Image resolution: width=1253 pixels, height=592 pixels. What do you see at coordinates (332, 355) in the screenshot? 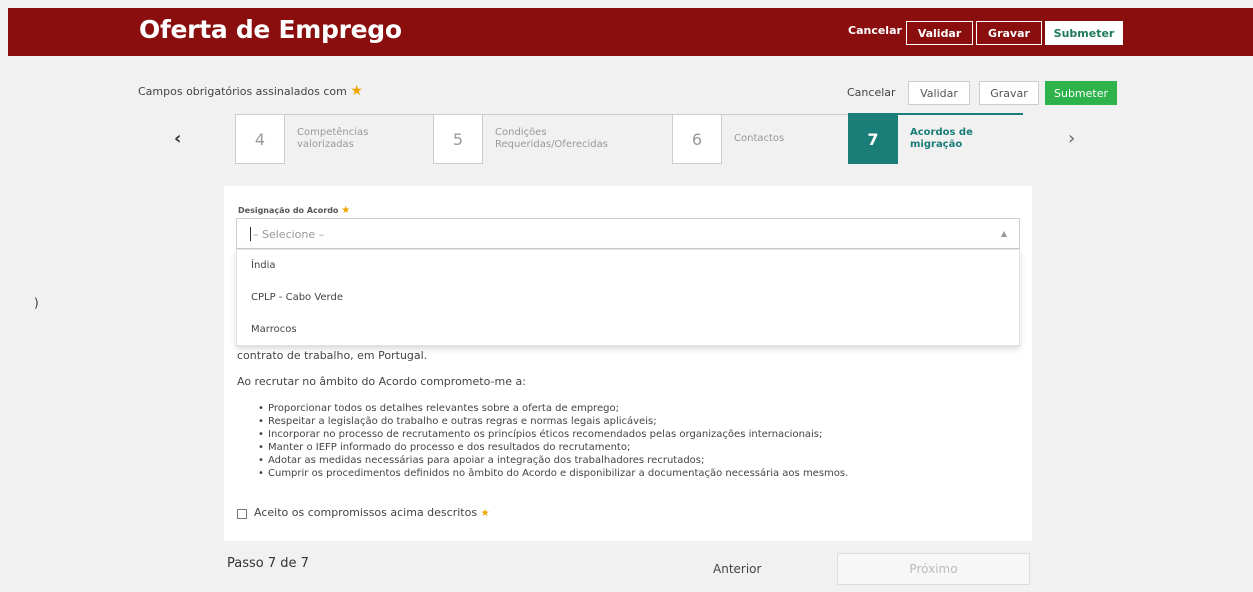
I see `description-text: contrato de trabalho, em Portugal.` at bounding box center [332, 355].